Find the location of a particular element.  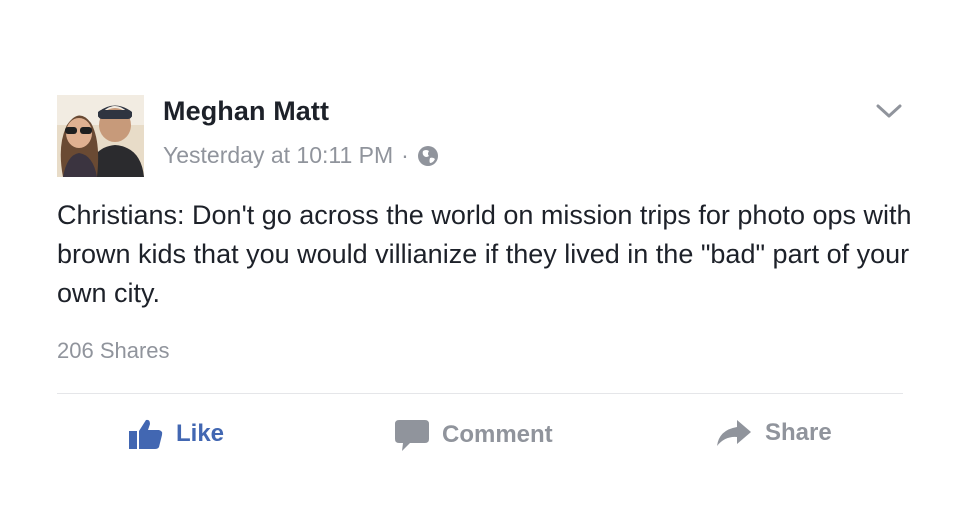

shares-count: 206 Shares is located at coordinates (113, 351).